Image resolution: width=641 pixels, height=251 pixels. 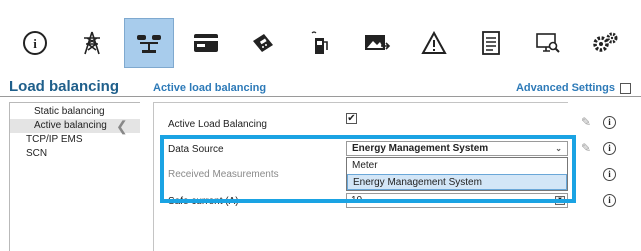 I want to click on card-tab, so click(x=206, y=43).